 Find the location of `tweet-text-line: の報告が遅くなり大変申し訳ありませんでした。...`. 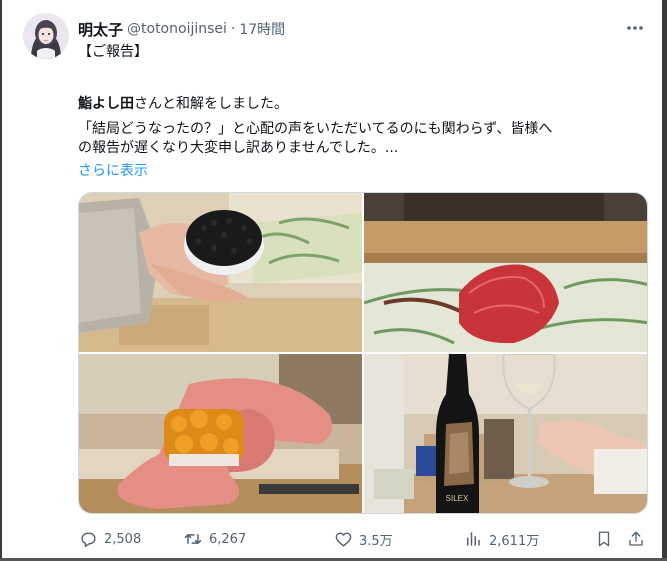

tweet-text-line: の報告が遅くなり大変申し訳ありませんでした。... is located at coordinates (238, 148).